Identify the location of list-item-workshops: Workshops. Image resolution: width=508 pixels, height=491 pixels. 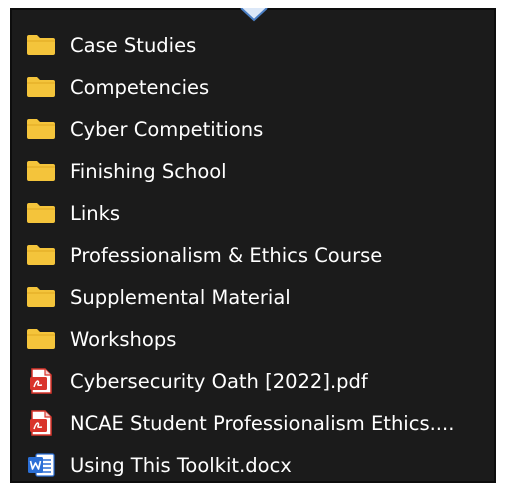
(256, 339).